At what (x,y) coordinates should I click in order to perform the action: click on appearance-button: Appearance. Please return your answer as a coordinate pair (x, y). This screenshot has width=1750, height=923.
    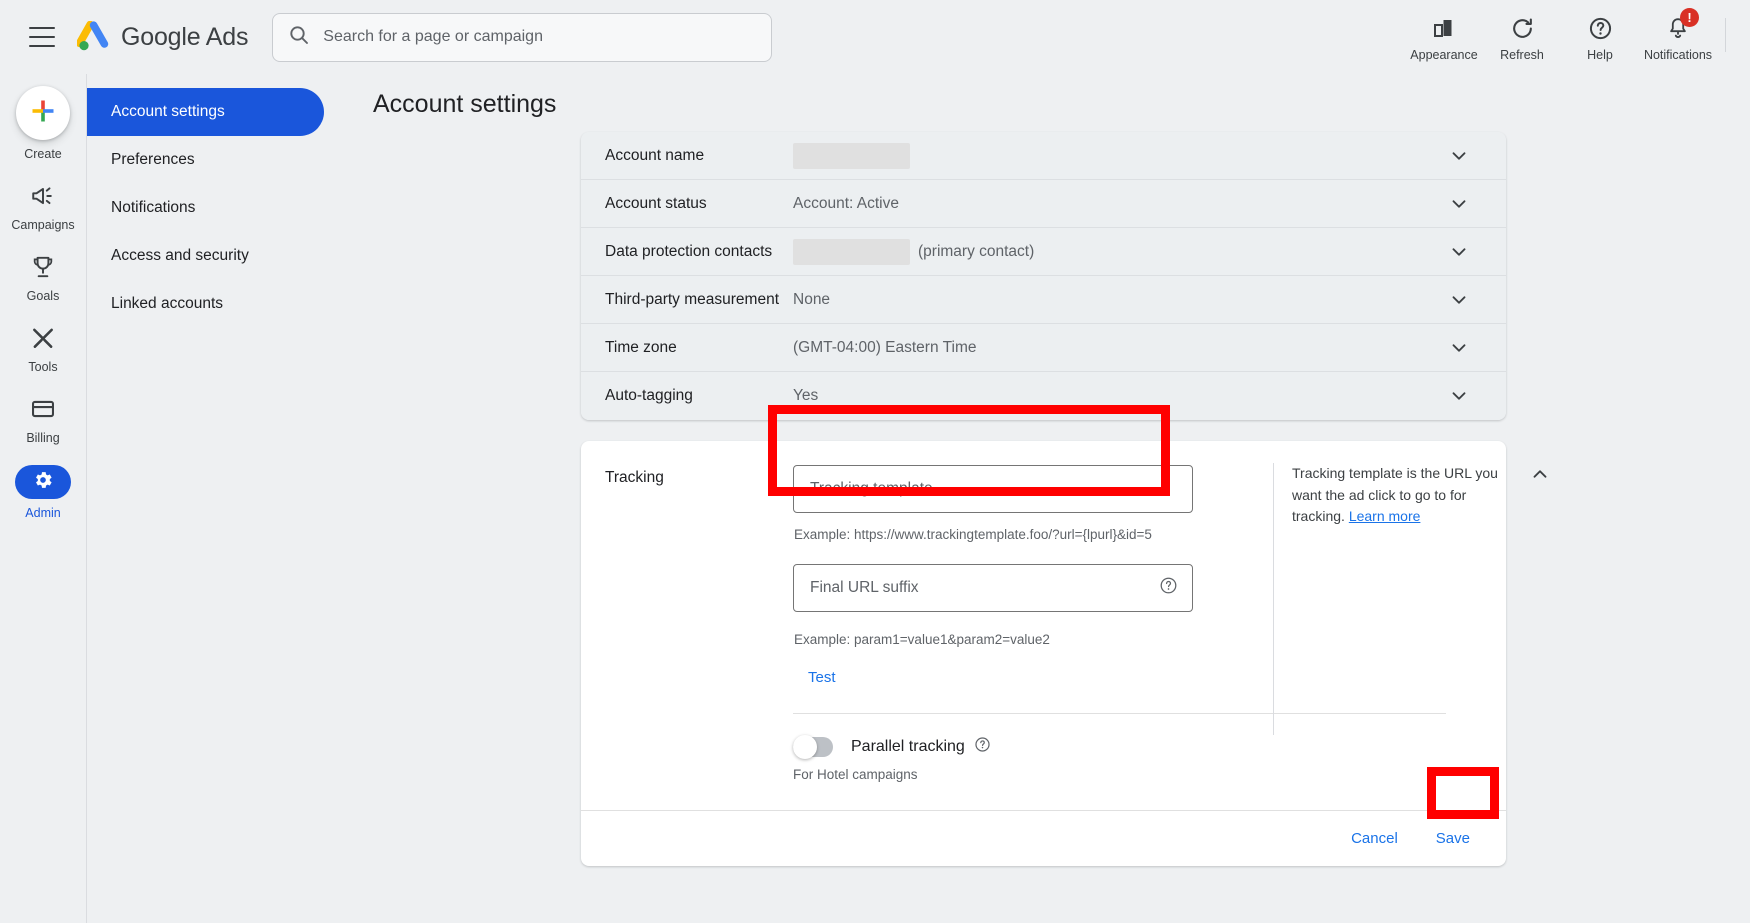
    Looking at the image, I should click on (1444, 34).